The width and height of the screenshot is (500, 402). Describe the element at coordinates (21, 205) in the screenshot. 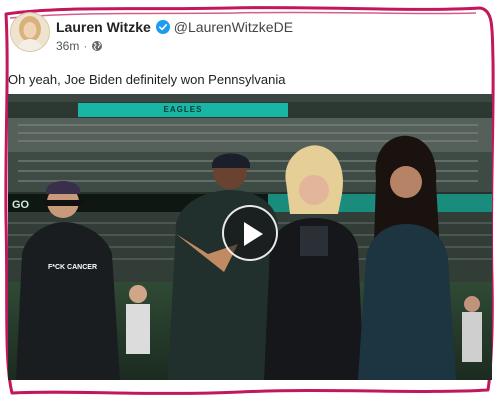

I see `stadium-side-banner-text: GO` at that location.